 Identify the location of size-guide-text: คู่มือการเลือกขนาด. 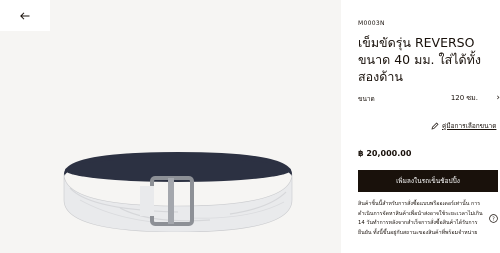
(469, 126).